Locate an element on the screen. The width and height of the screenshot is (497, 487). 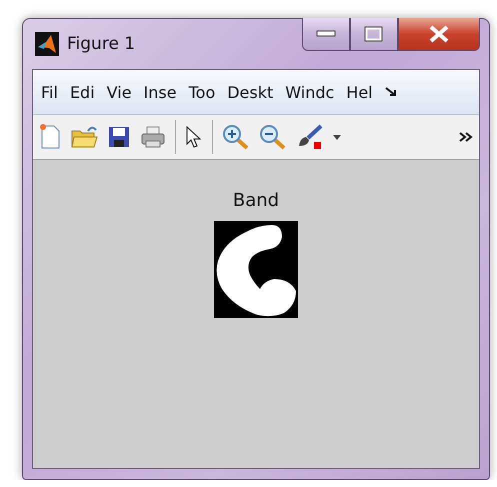
menu-item: Edi is located at coordinates (82, 92).